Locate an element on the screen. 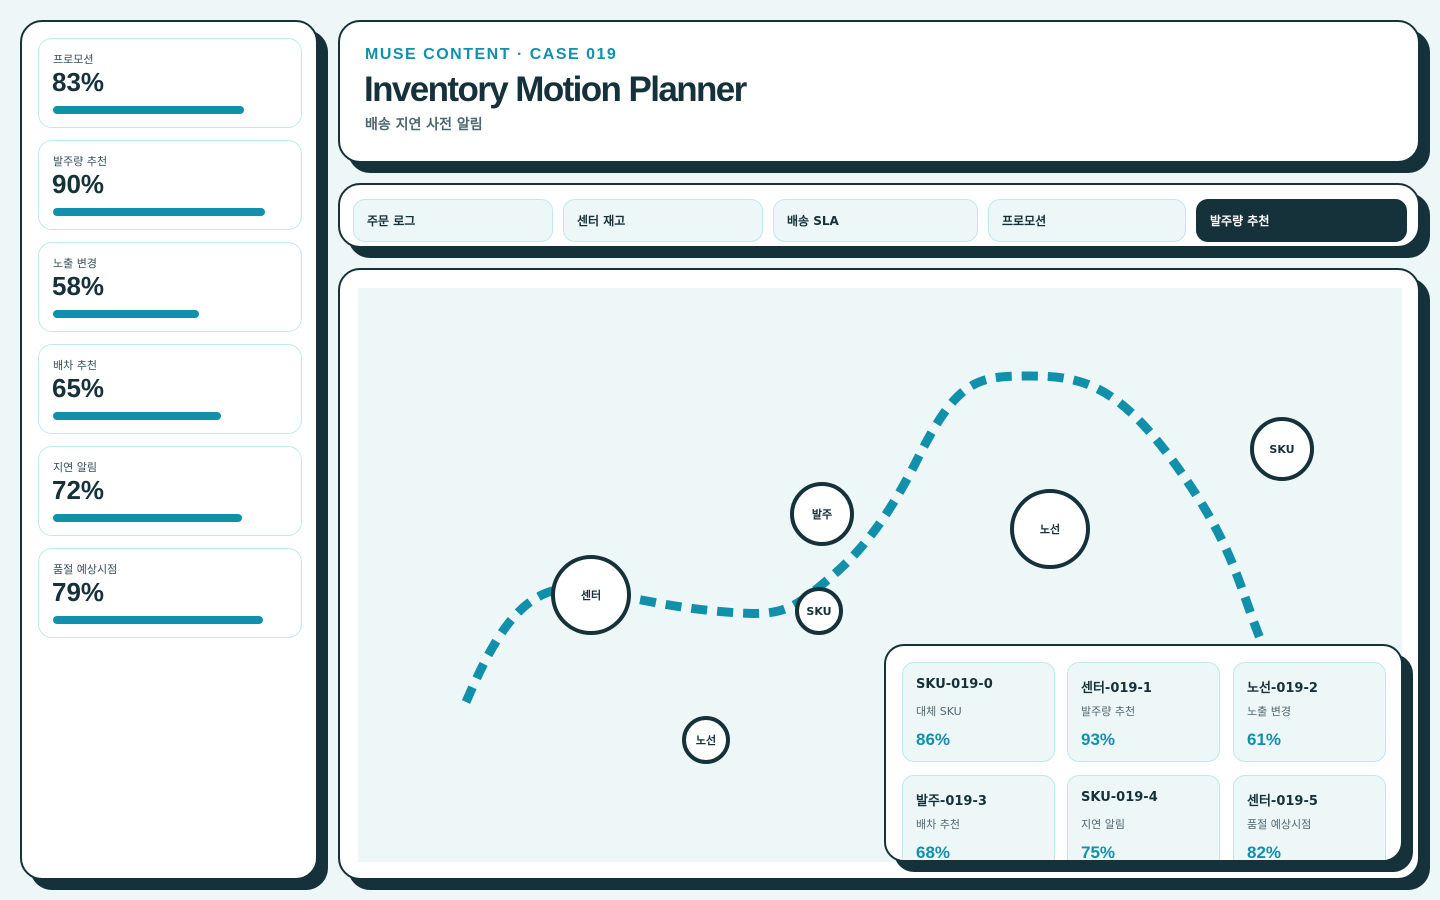 Image resolution: width=1440 pixels, height=900 pixels. route-node-center: 센터 is located at coordinates (591, 595).